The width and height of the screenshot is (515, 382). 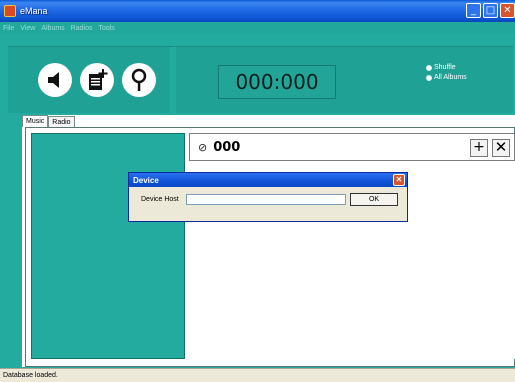 I want to click on add-playlist-button, so click(x=97, y=80).